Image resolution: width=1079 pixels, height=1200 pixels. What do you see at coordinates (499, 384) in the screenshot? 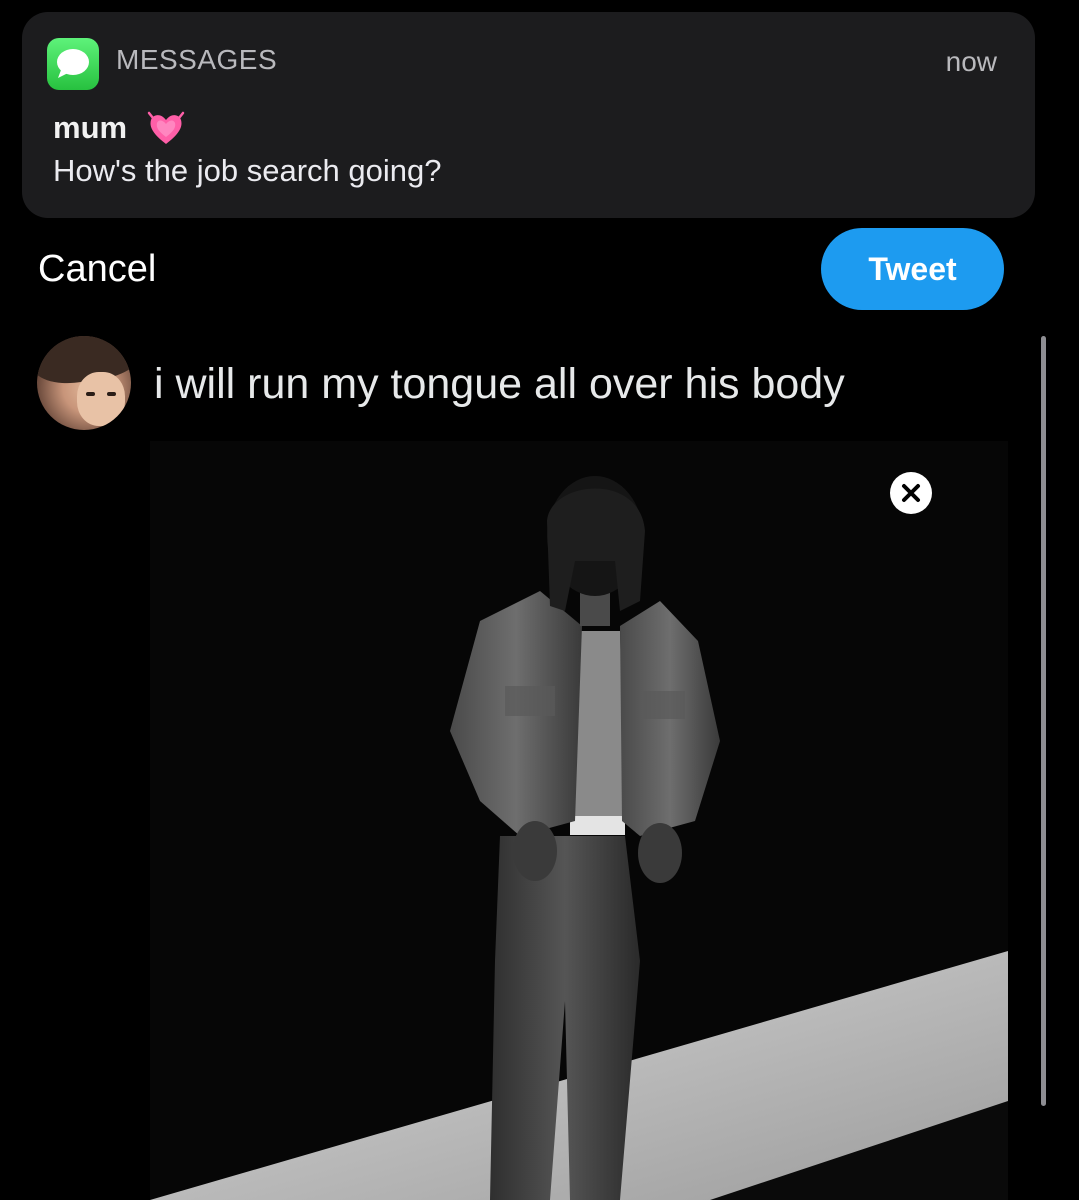
I see `tweet-text-input: i will run my tongue all over his body` at bounding box center [499, 384].